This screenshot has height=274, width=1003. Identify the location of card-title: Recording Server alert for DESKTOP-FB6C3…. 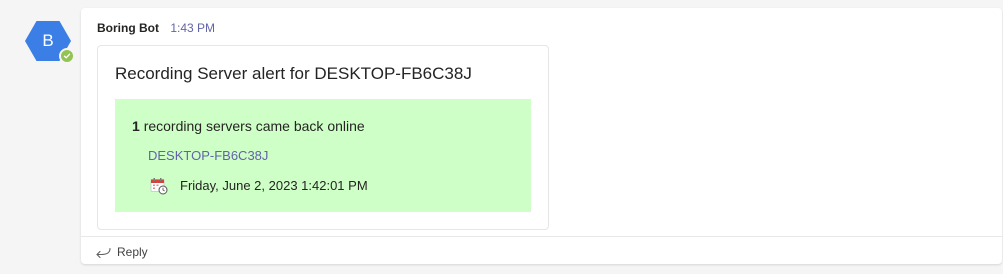
(293, 73).